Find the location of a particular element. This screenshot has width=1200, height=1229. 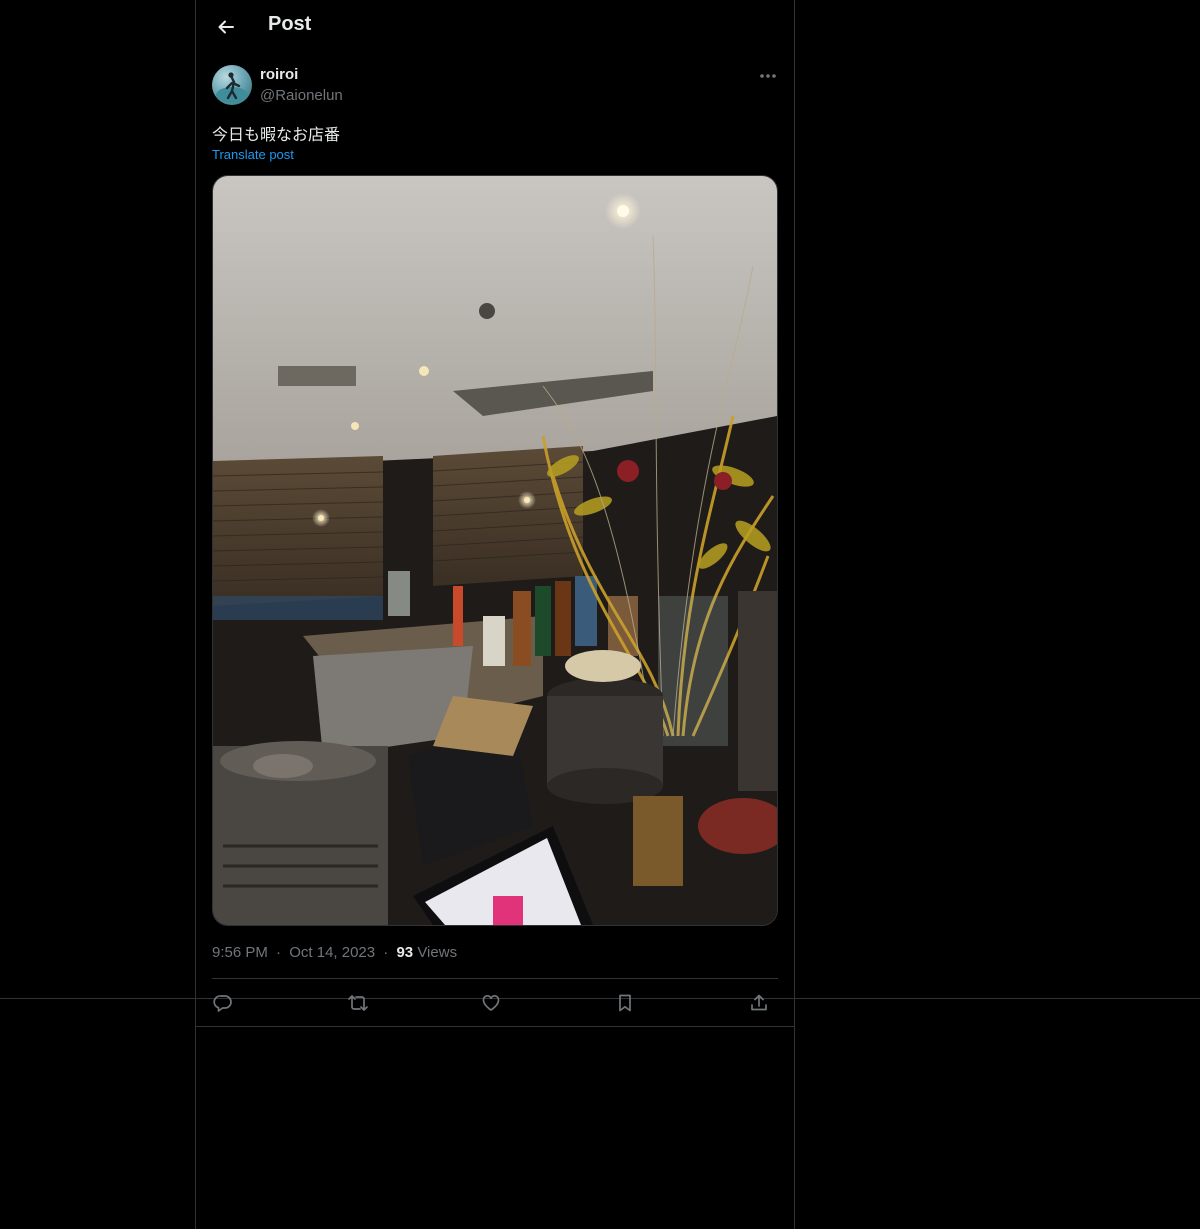

back-button is located at coordinates (226, 27).